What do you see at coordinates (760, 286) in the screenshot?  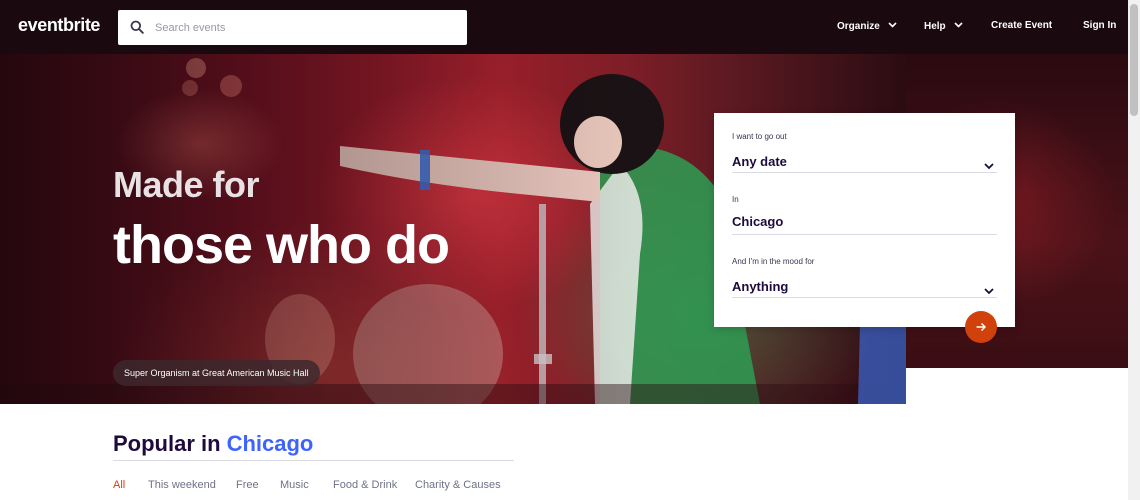 I see `mood-select: Anything` at bounding box center [760, 286].